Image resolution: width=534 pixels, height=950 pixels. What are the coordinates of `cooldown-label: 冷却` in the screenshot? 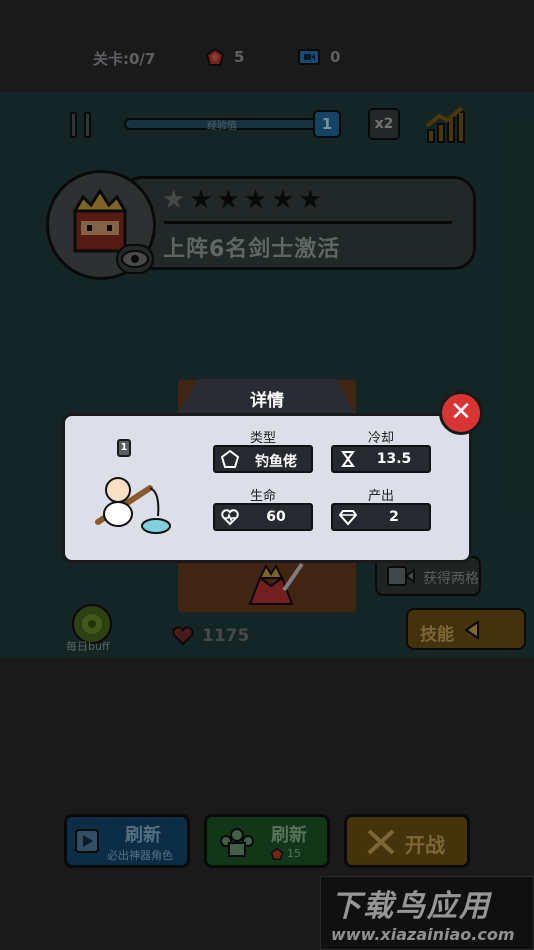 It's located at (380, 438).